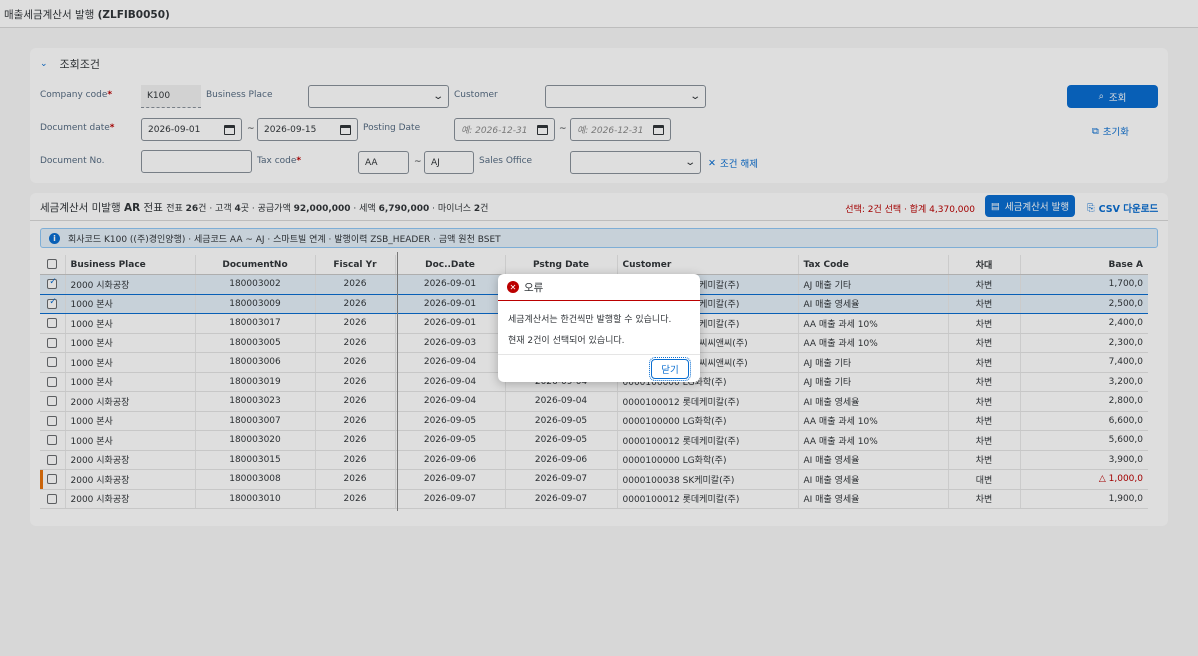 Image resolution: width=1198 pixels, height=656 pixels. What do you see at coordinates (599, 287) in the screenshot?
I see `dialog-header: ✕ 오류` at bounding box center [599, 287].